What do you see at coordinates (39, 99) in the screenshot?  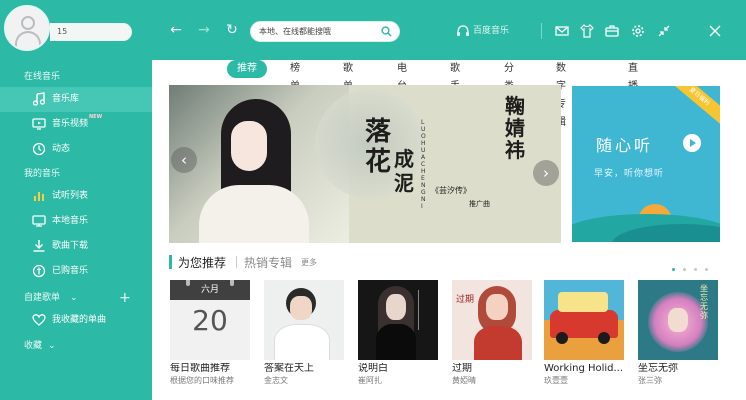 I see `music-note-icon` at bounding box center [39, 99].